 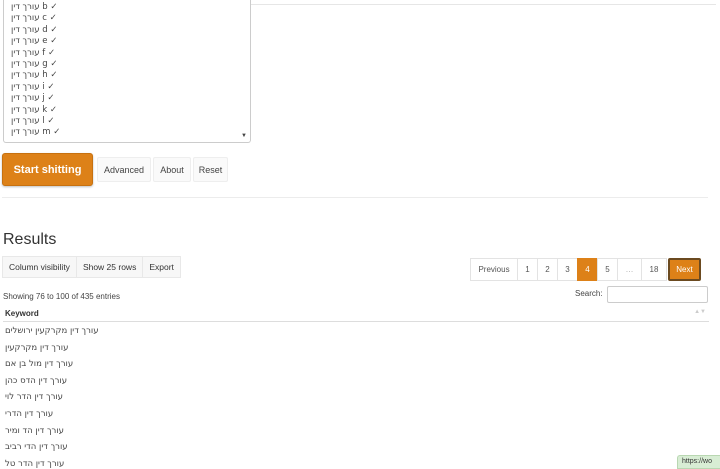 What do you see at coordinates (29, 413) in the screenshot?
I see `keyword-cell: עורך דין הדרי` at bounding box center [29, 413].